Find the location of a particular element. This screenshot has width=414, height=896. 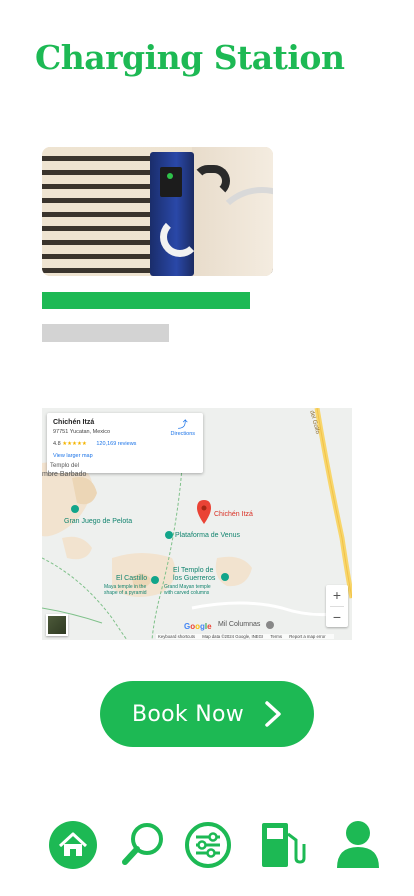

nav-profile is located at coordinates (358, 845).